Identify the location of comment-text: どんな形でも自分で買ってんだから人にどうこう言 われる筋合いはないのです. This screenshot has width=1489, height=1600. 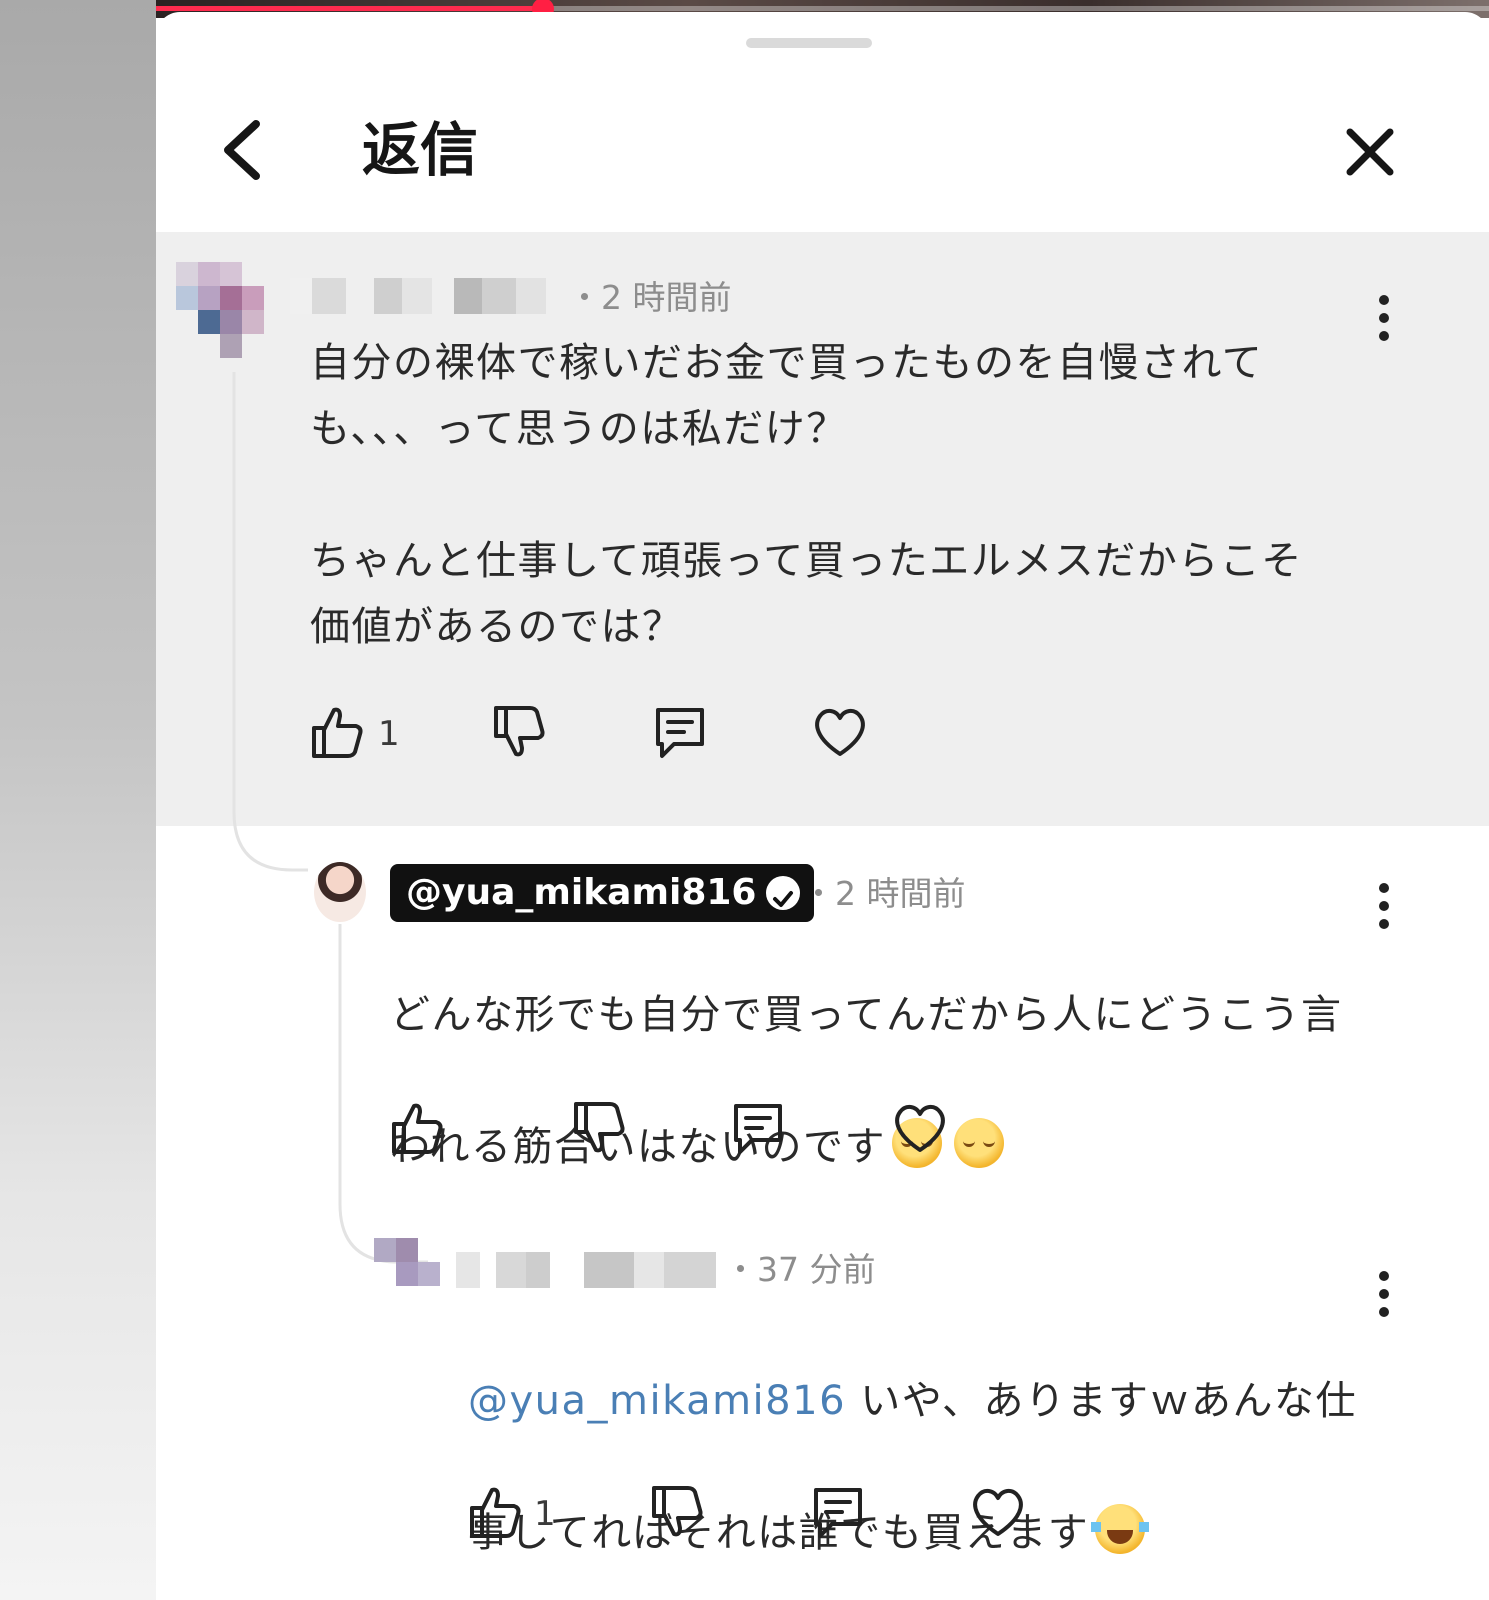
(920, 1081).